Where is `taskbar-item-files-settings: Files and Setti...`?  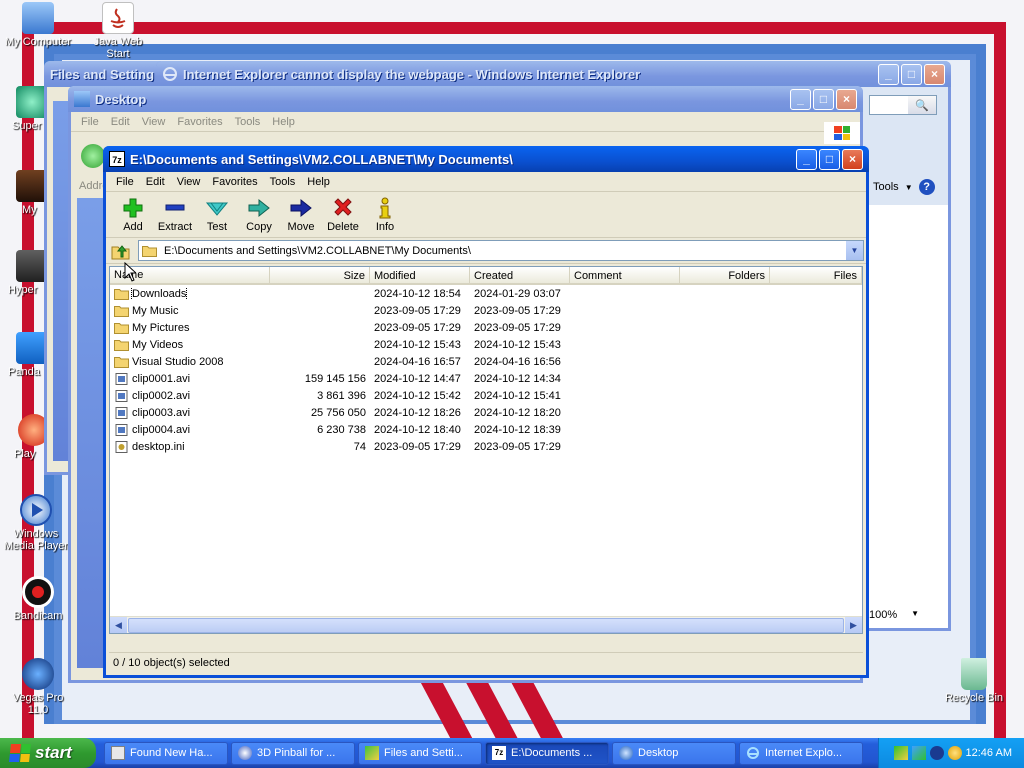 taskbar-item-files-settings: Files and Setti... is located at coordinates (420, 753).